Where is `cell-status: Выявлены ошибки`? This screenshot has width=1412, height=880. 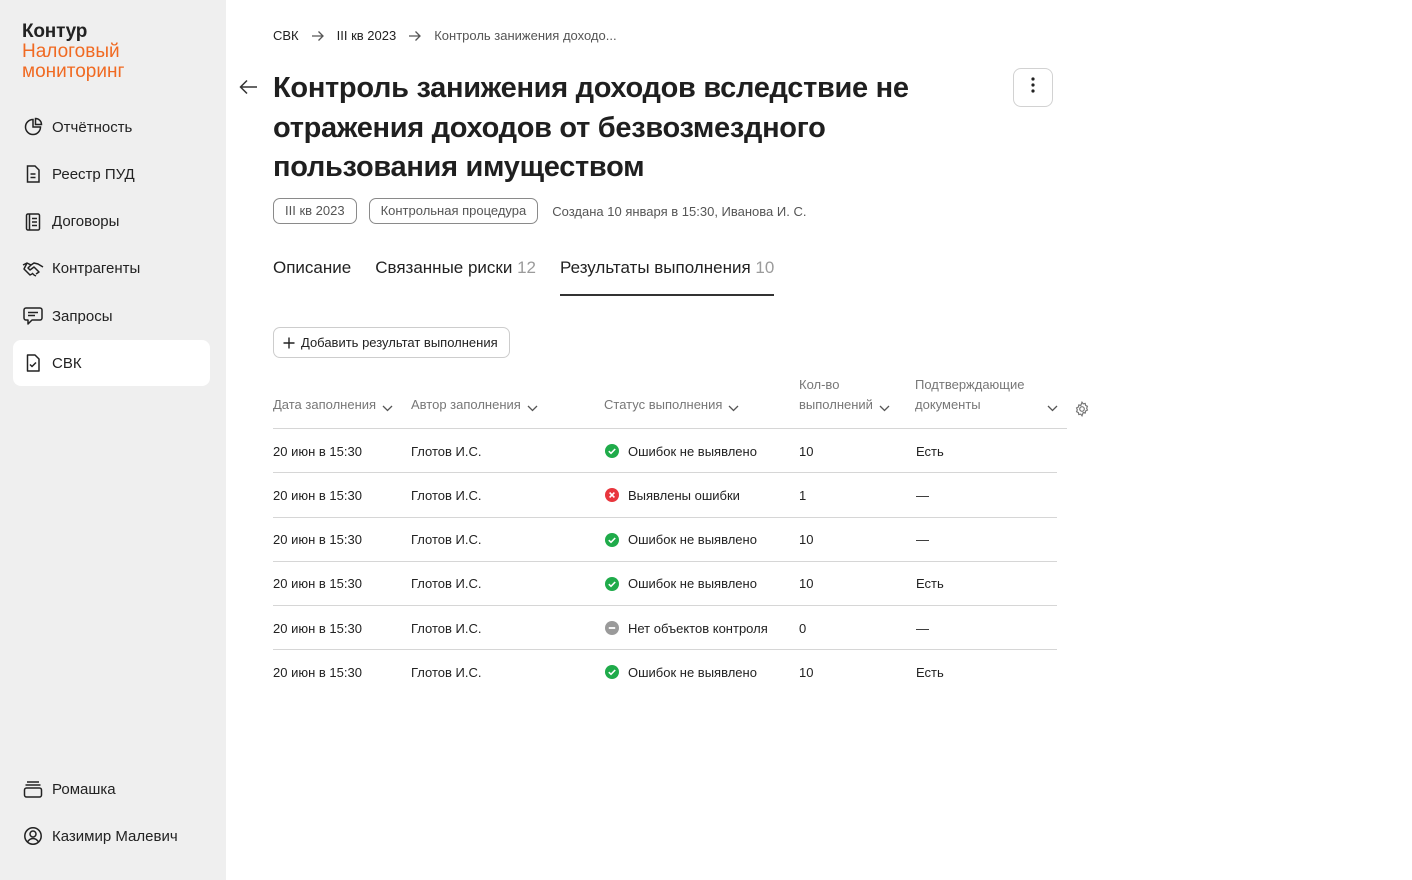 cell-status: Выявлены ошибки is located at coordinates (672, 495).